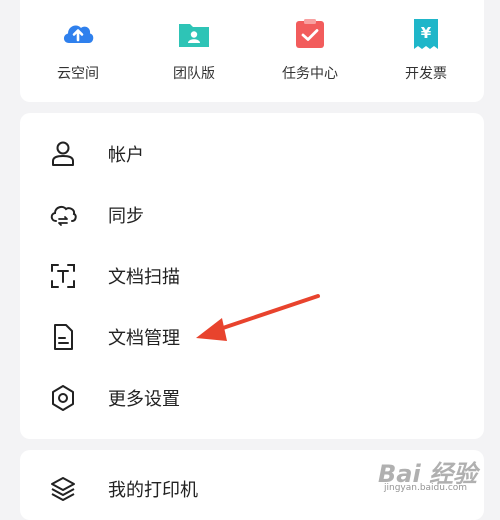  I want to click on menu-item-label: 文档扫描, so click(144, 277).